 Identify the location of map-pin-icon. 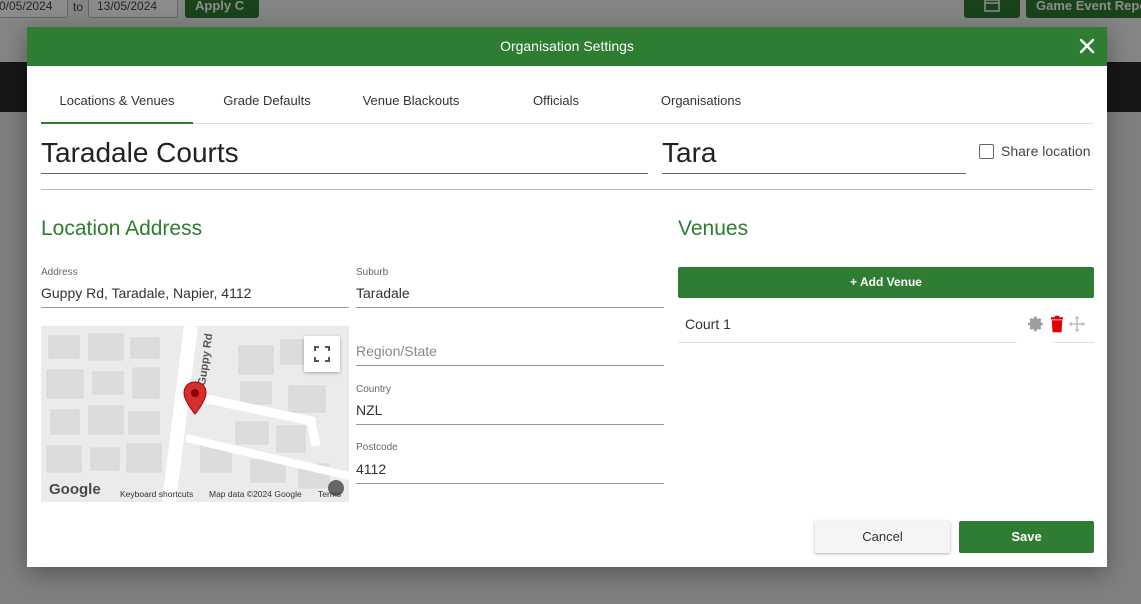
(195, 398).